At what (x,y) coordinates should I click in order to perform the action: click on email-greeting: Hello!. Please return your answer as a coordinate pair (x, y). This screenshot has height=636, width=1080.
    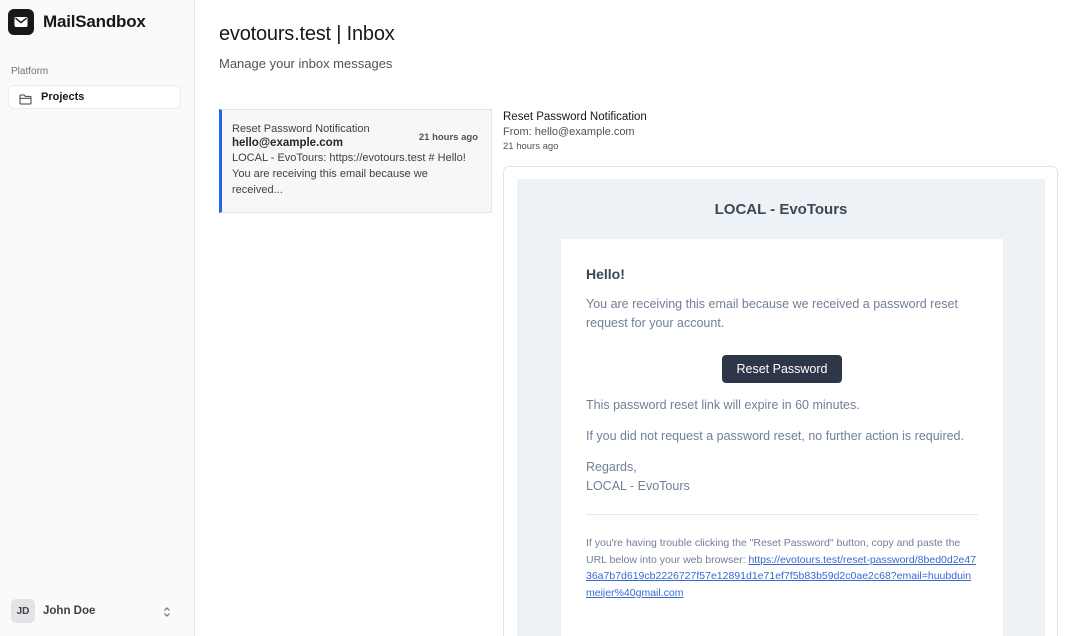
    Looking at the image, I should click on (605, 274).